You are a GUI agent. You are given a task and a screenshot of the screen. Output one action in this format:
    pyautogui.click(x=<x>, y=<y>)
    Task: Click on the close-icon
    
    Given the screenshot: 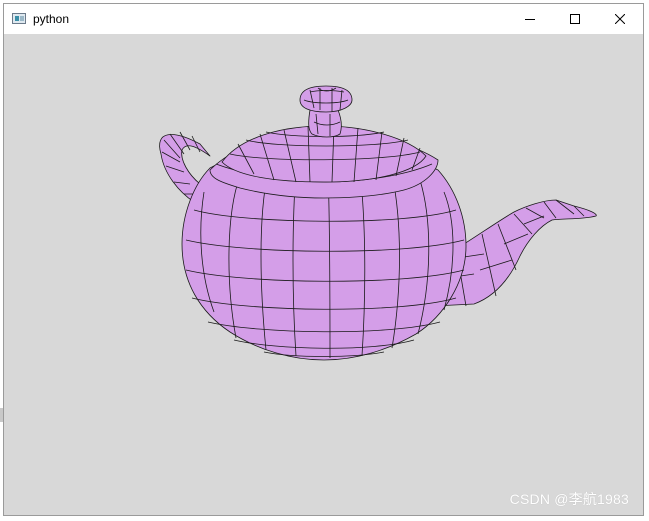 What is the action you would take?
    pyautogui.click(x=620, y=19)
    